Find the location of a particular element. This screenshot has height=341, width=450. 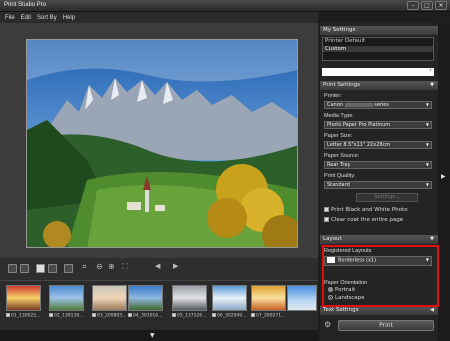

text-settings-header: Text Settings ◀ is located at coordinates (379, 310).